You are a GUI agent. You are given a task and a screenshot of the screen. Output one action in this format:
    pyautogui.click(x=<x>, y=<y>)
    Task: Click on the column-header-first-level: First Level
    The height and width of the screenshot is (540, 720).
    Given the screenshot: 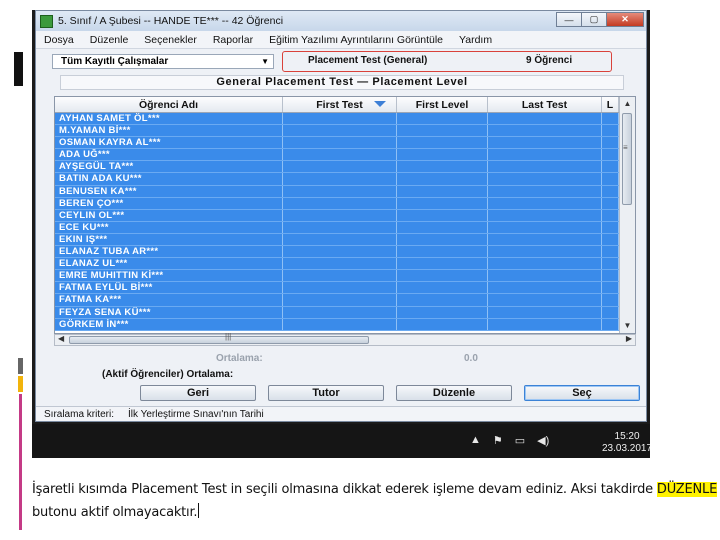 What is the action you would take?
    pyautogui.click(x=442, y=104)
    